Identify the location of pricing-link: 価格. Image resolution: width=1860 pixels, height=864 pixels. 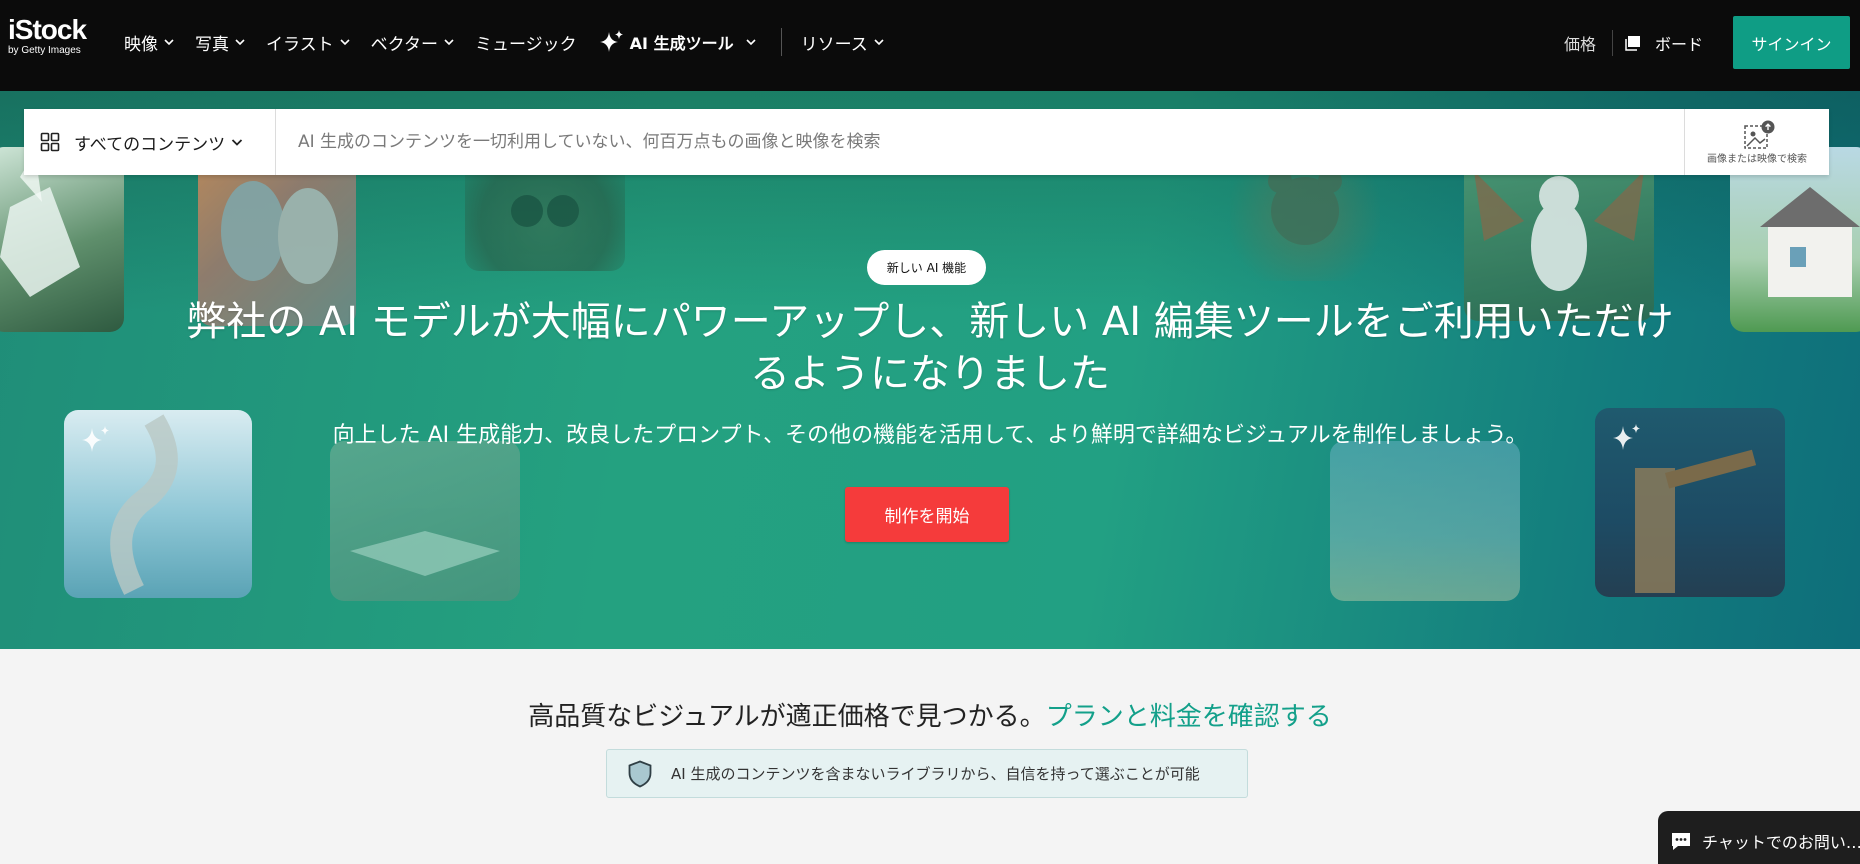
(1580, 43).